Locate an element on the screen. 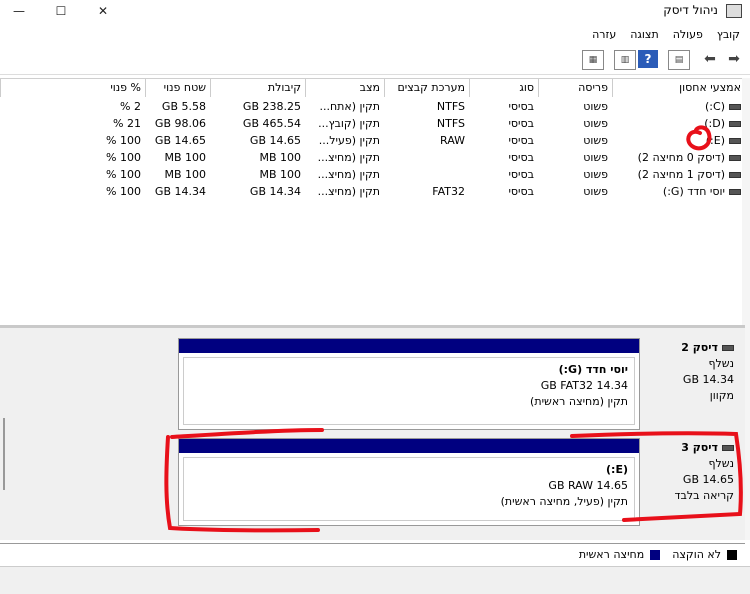  column-header-status: מצב is located at coordinates (344, 88).